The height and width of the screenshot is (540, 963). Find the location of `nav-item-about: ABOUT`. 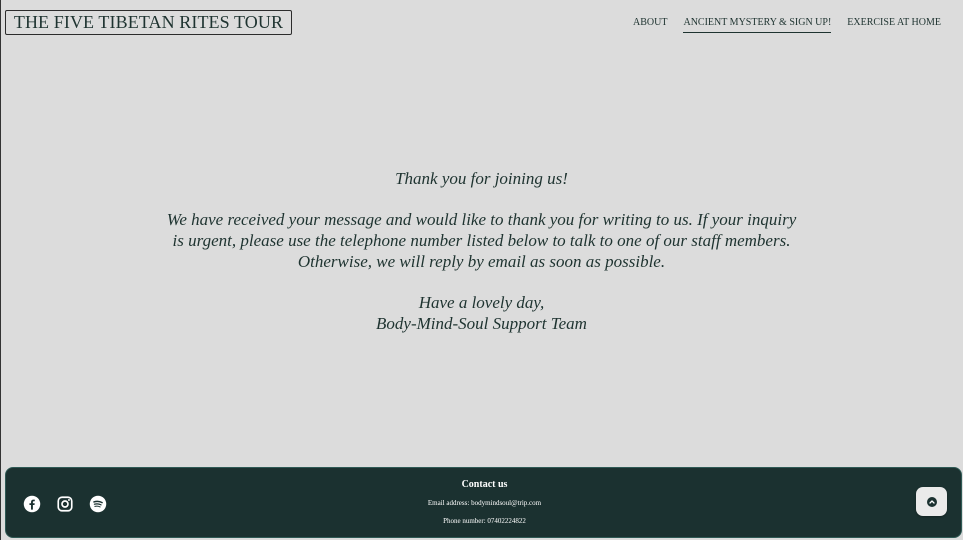

nav-item-about: ABOUT is located at coordinates (650, 24).